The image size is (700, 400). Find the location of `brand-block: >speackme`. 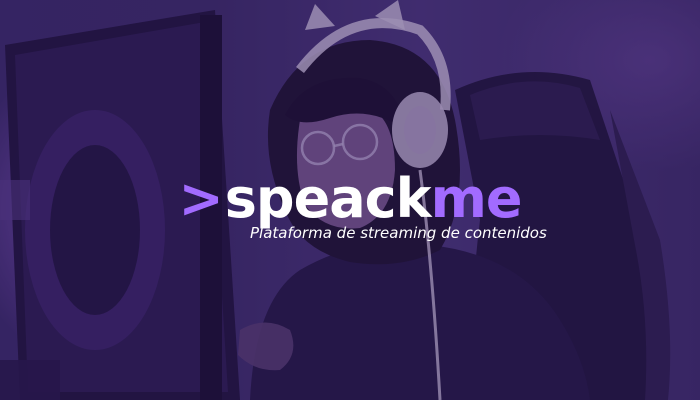

brand-block: >speackme is located at coordinates (350, 199).